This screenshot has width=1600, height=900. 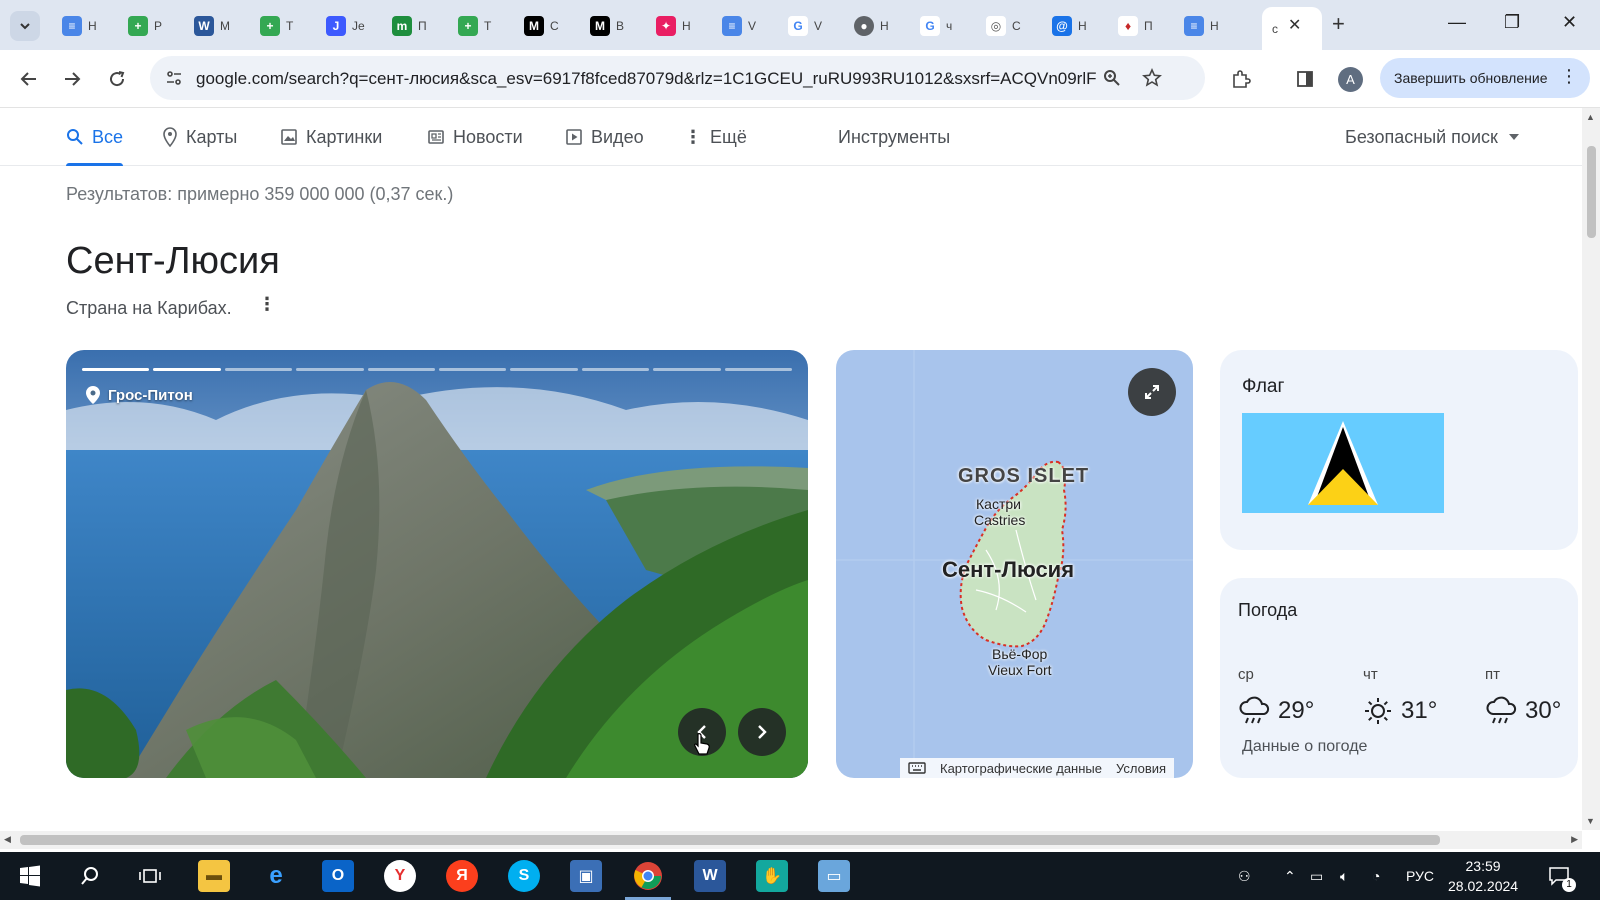 What do you see at coordinates (1483, 886) in the screenshot?
I see `clock-date: 28.02.2024` at bounding box center [1483, 886].